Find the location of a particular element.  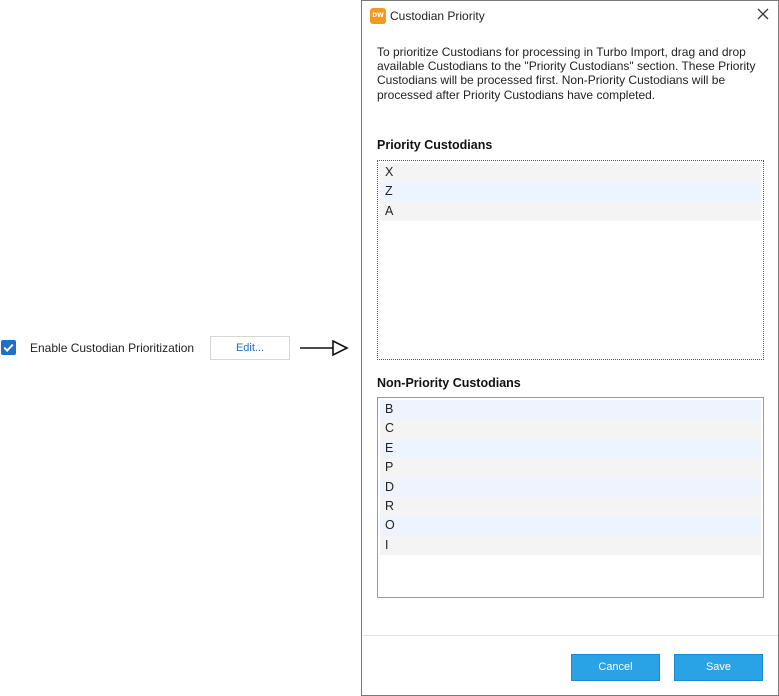

arrow-right-icon is located at coordinates (324, 348).